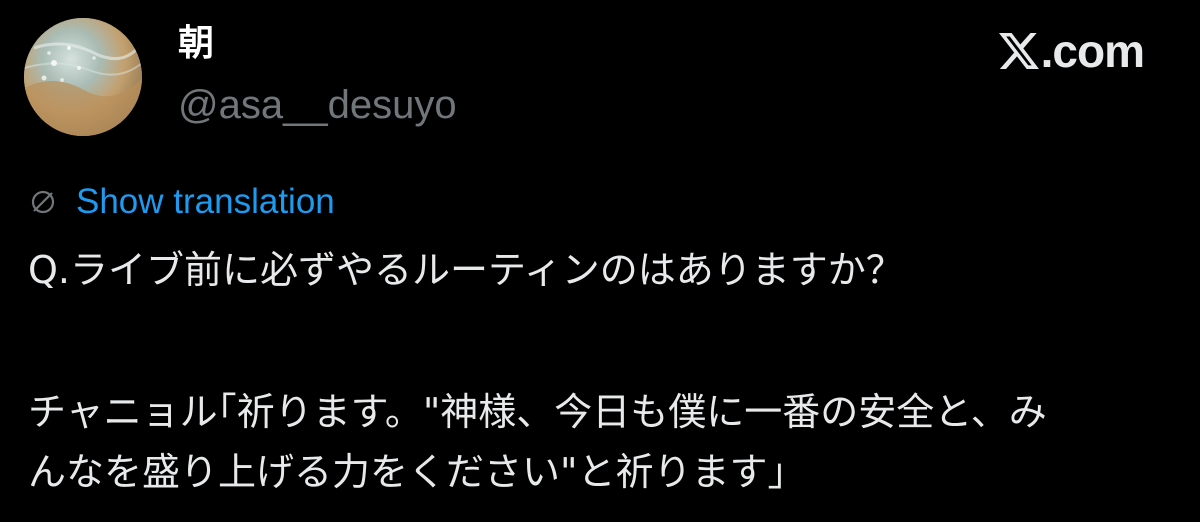  Describe the element at coordinates (1092, 51) in the screenshot. I see `brand-label: .com` at that location.